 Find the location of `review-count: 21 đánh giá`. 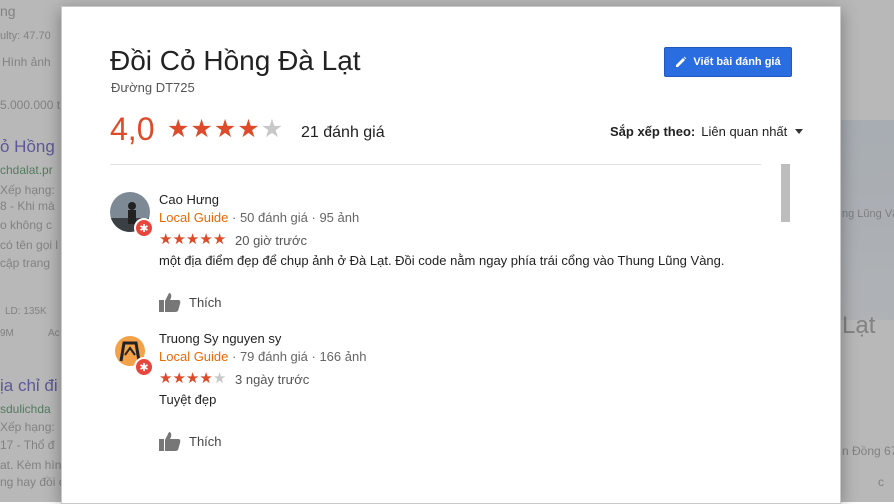

review-count: 21 đánh giá is located at coordinates (343, 133).